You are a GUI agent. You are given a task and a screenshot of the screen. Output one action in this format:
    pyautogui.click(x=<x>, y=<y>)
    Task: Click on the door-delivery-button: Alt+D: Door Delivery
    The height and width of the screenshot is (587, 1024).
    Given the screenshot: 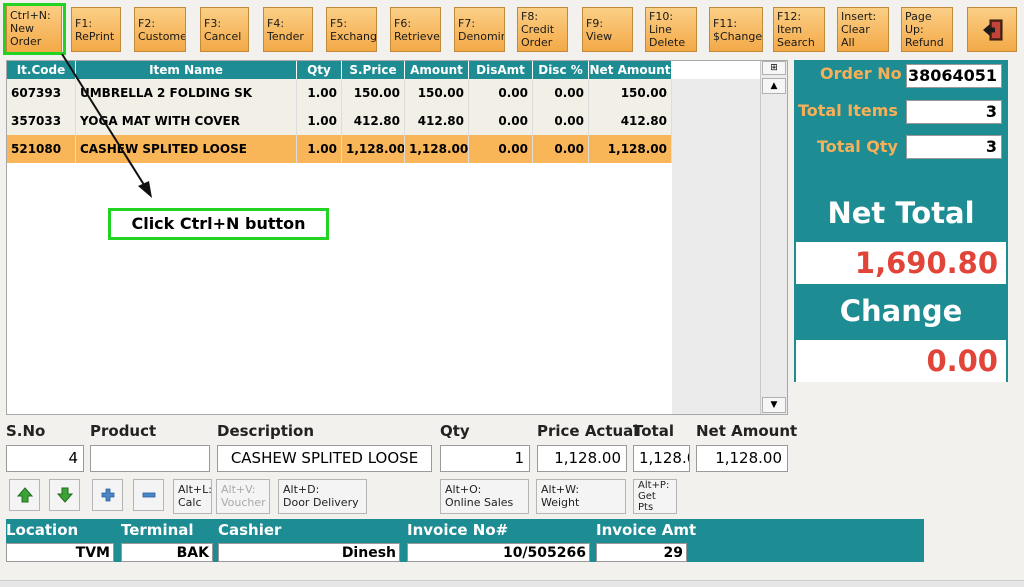 What is the action you would take?
    pyautogui.click(x=322, y=496)
    